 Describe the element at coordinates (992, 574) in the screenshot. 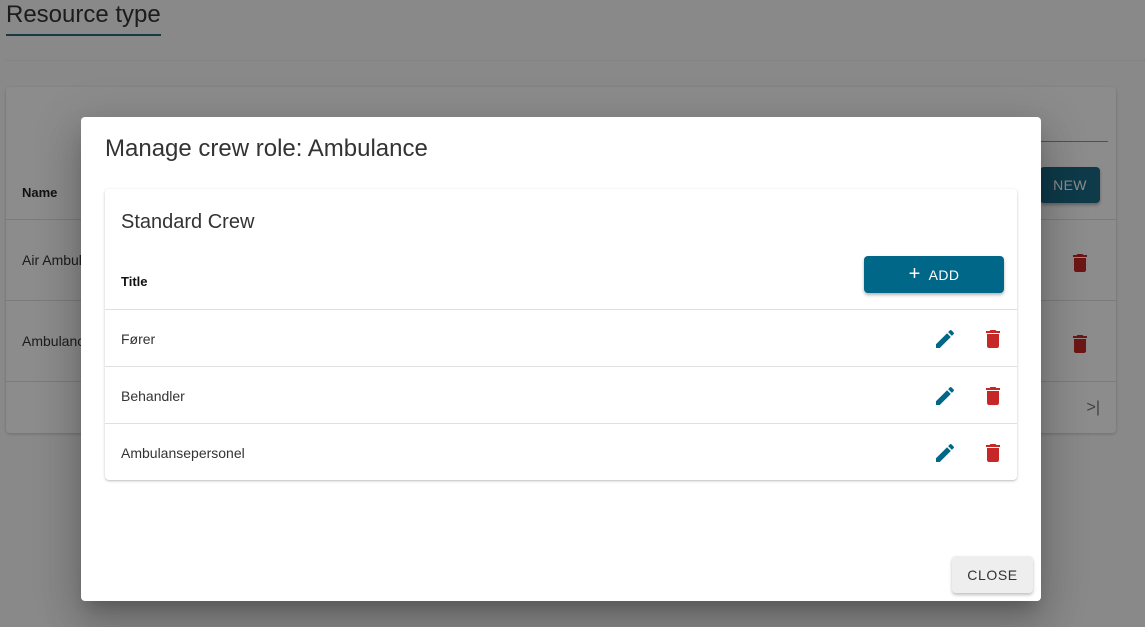

I see `close-button: CLOSE` at that location.